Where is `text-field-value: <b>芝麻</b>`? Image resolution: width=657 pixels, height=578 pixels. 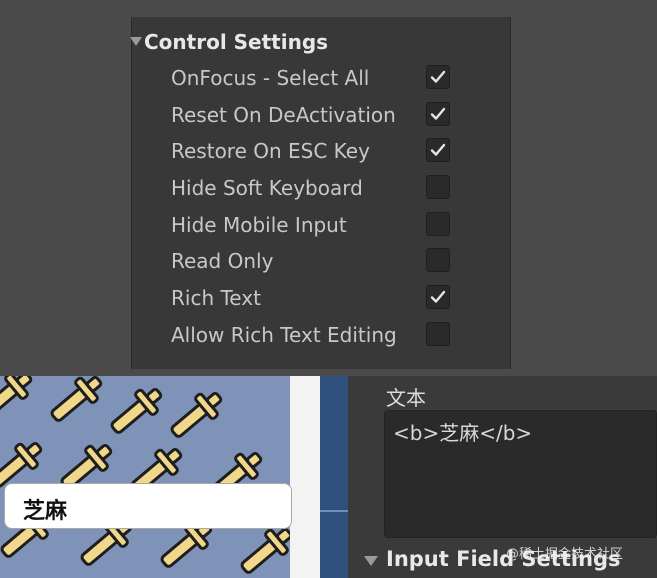 text-field-value: <b>芝麻</b> is located at coordinates (463, 433).